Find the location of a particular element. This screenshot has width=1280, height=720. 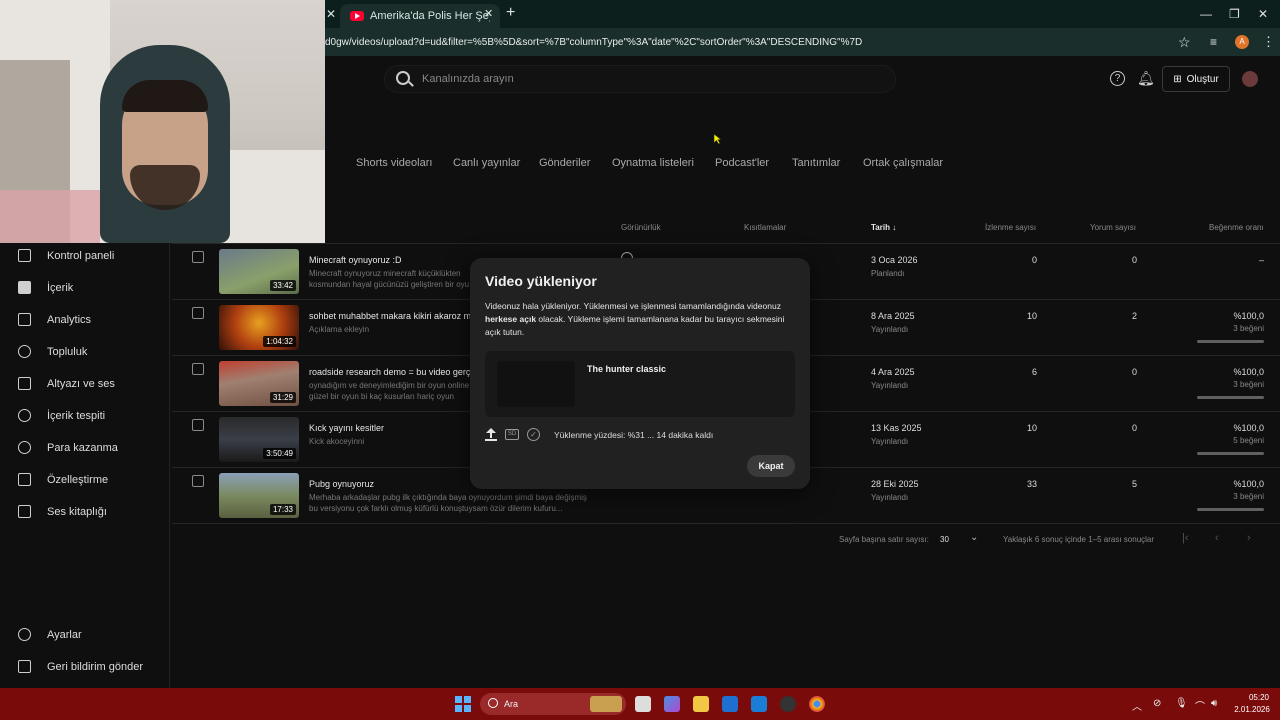

sidebar-item-dashboard: Kontrol paneli is located at coordinates (66, 255).